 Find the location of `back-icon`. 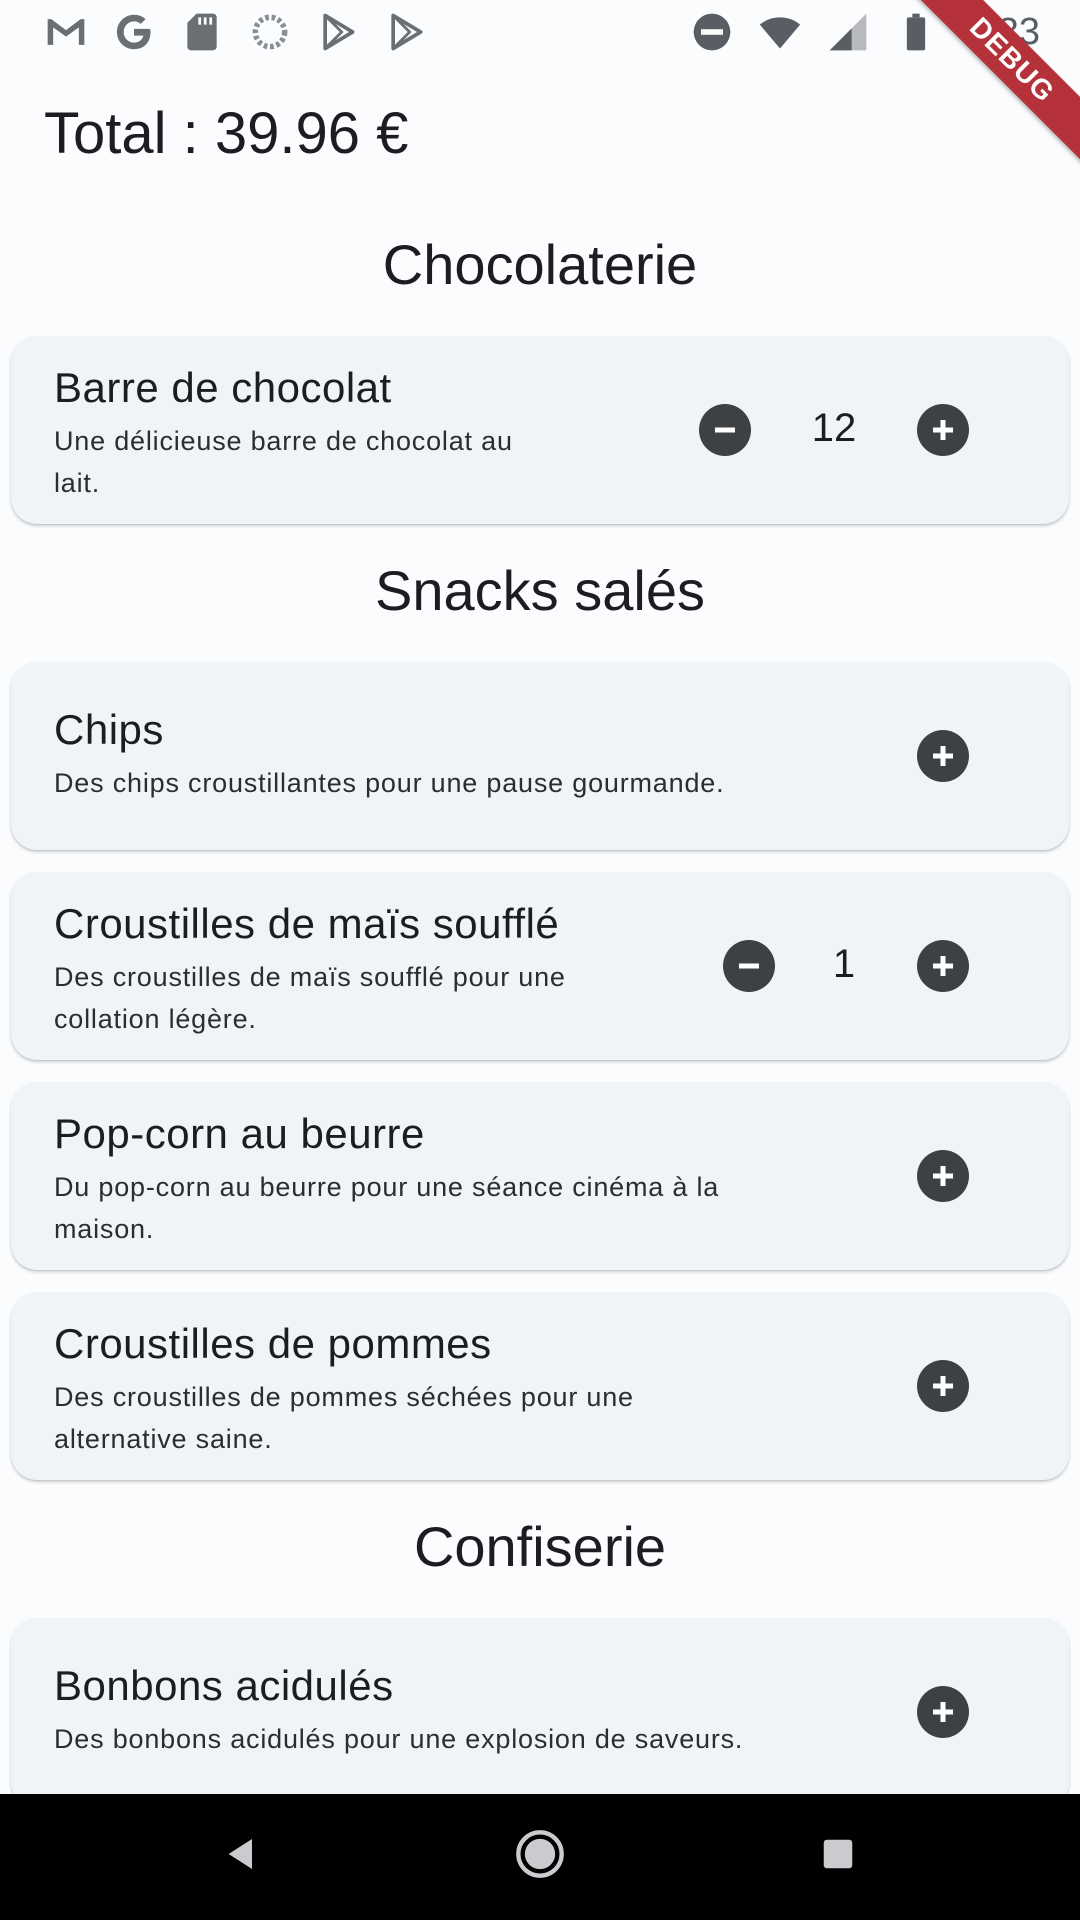

back-icon is located at coordinates (240, 1854).